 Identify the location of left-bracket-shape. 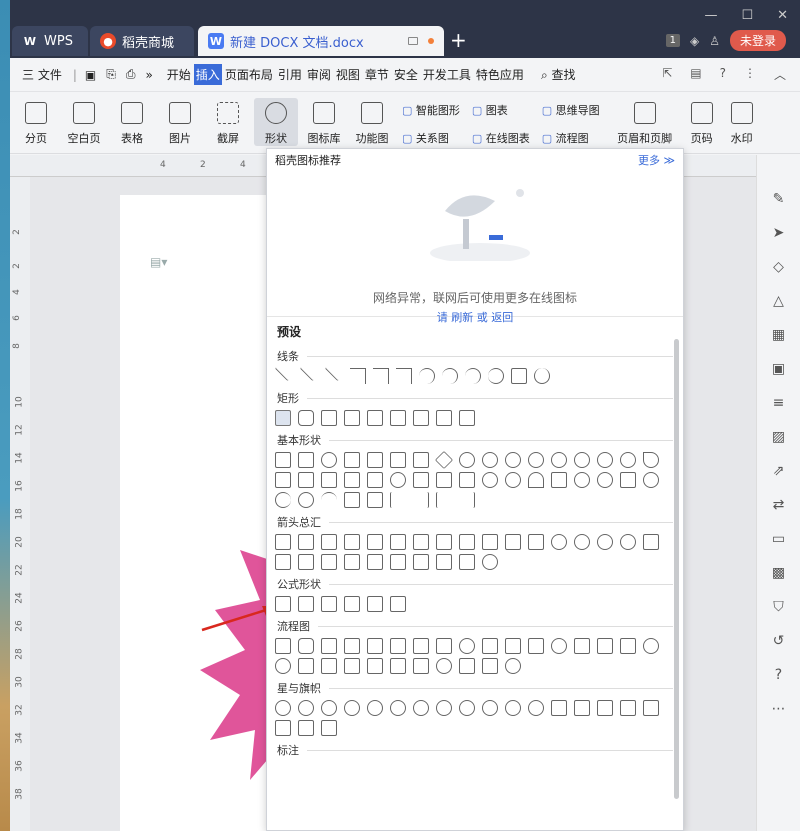
(398, 500).